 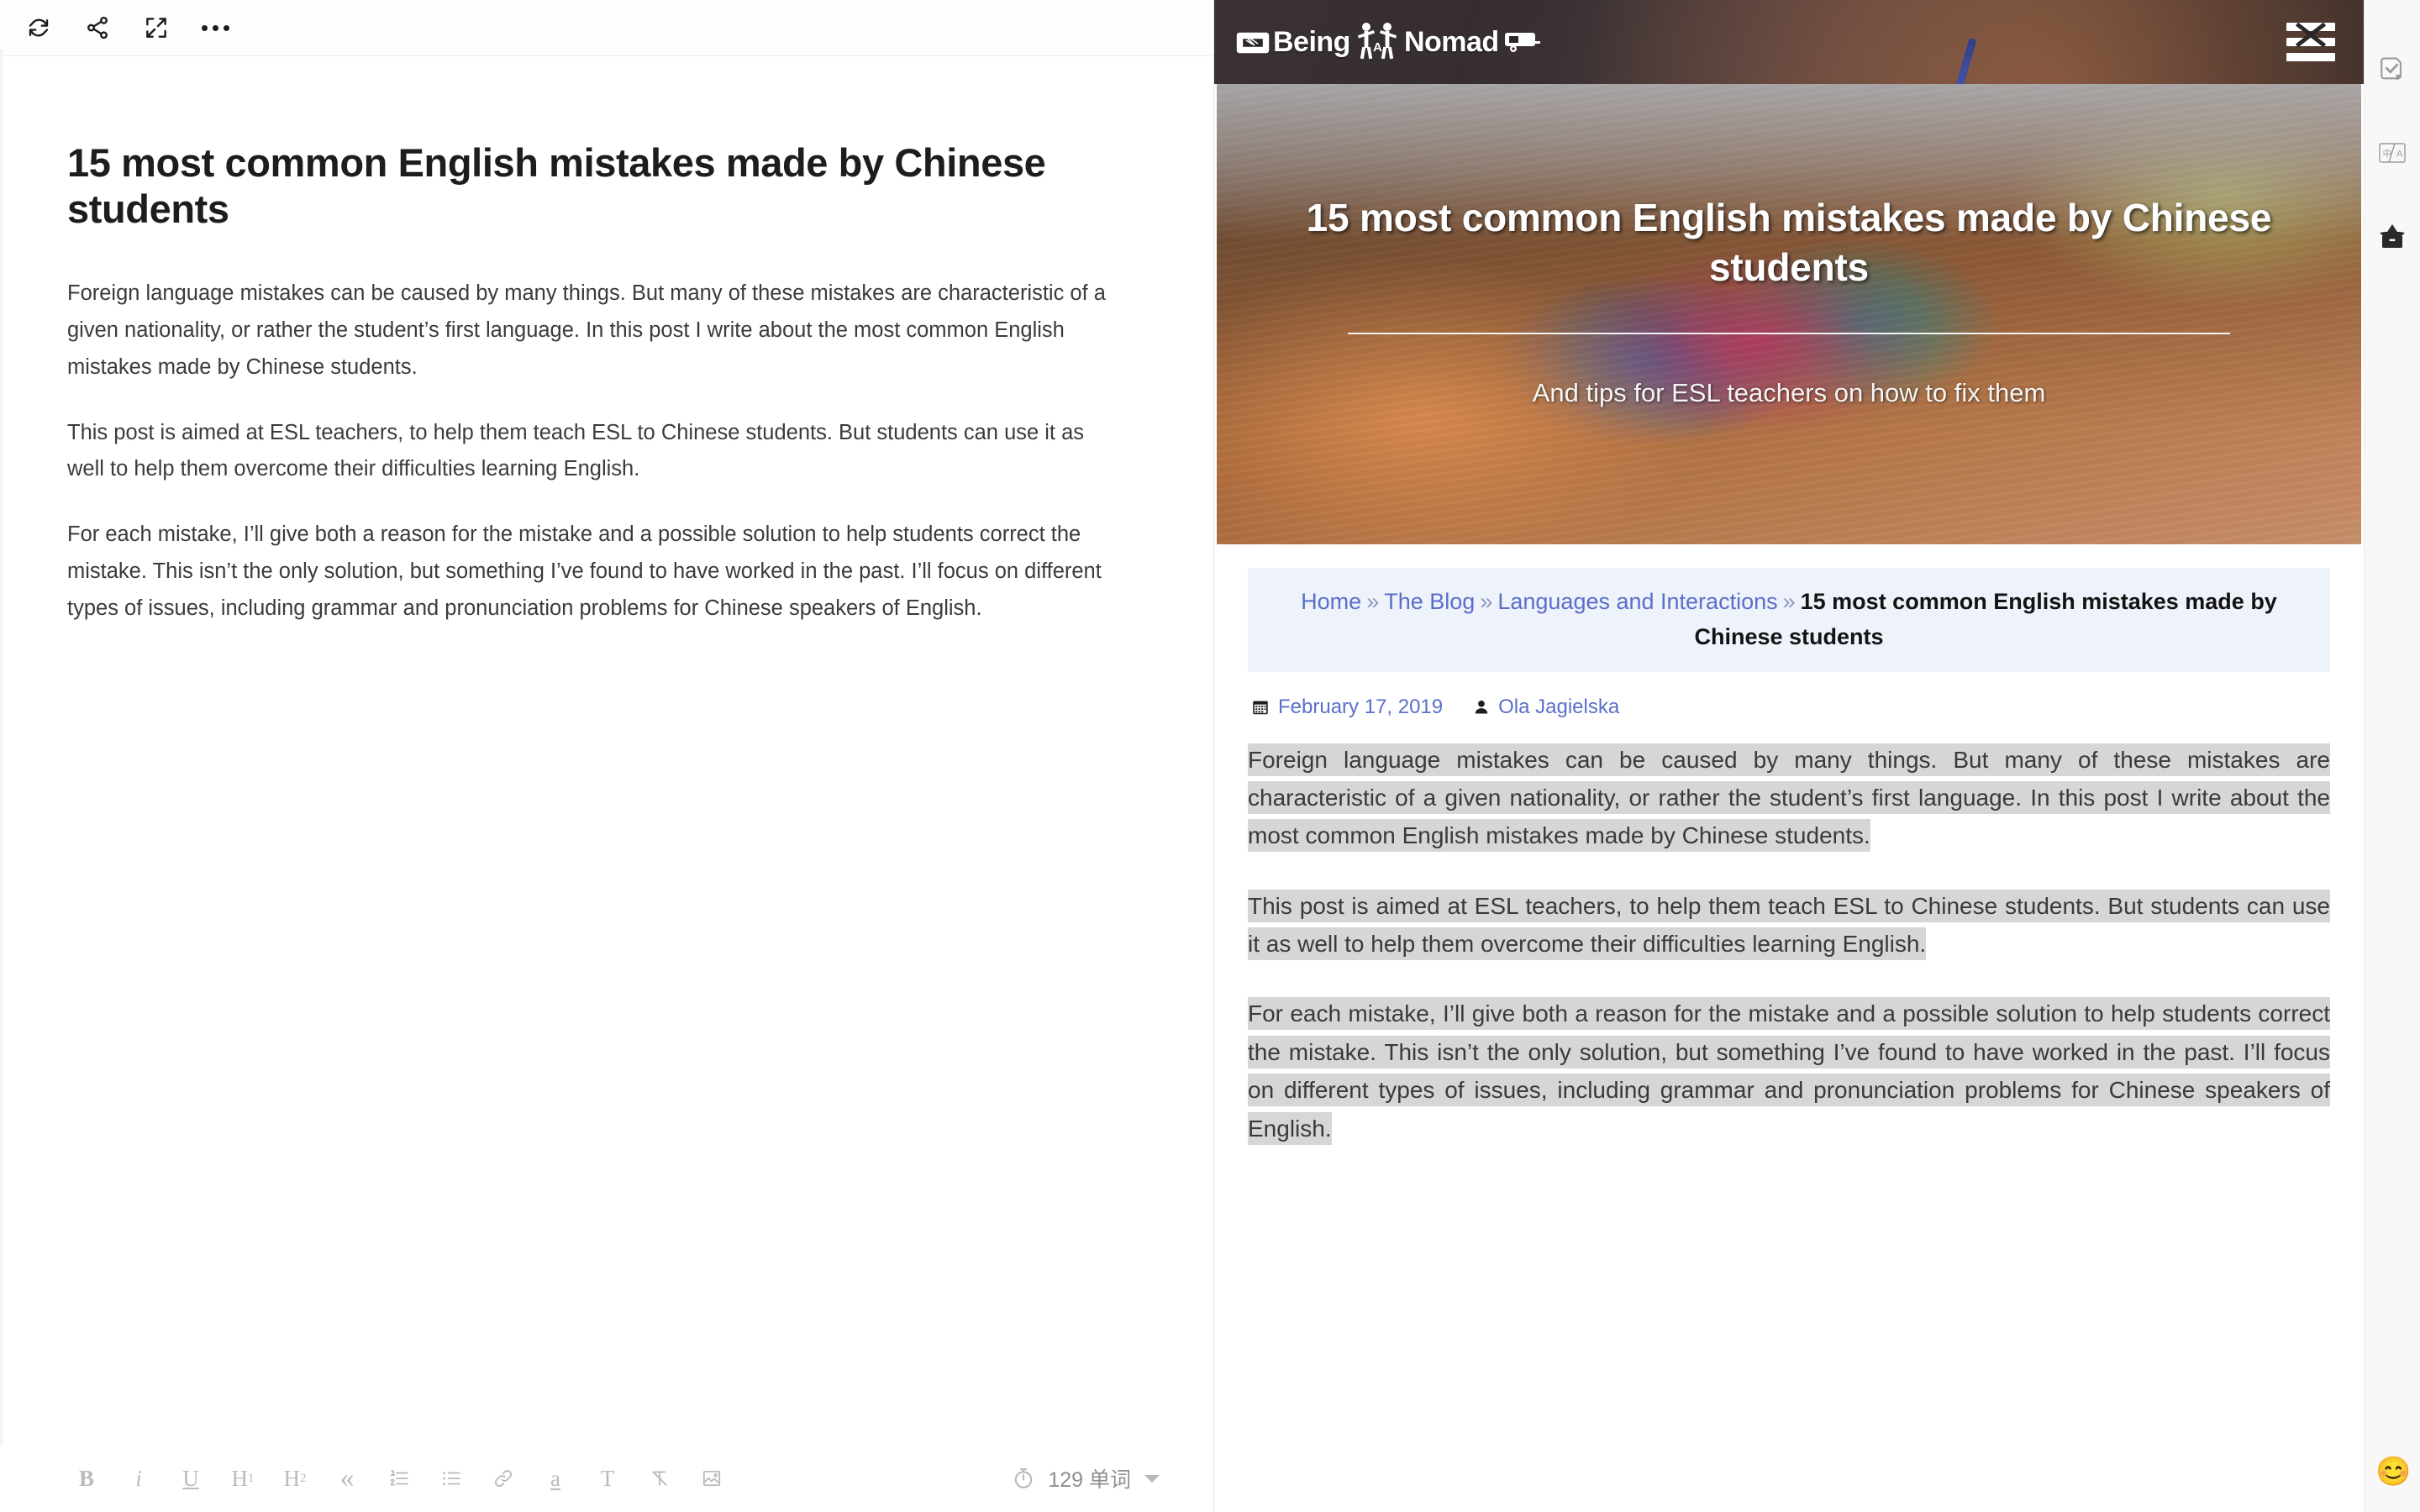 I want to click on heading2-index: 2, so click(x=303, y=1478).